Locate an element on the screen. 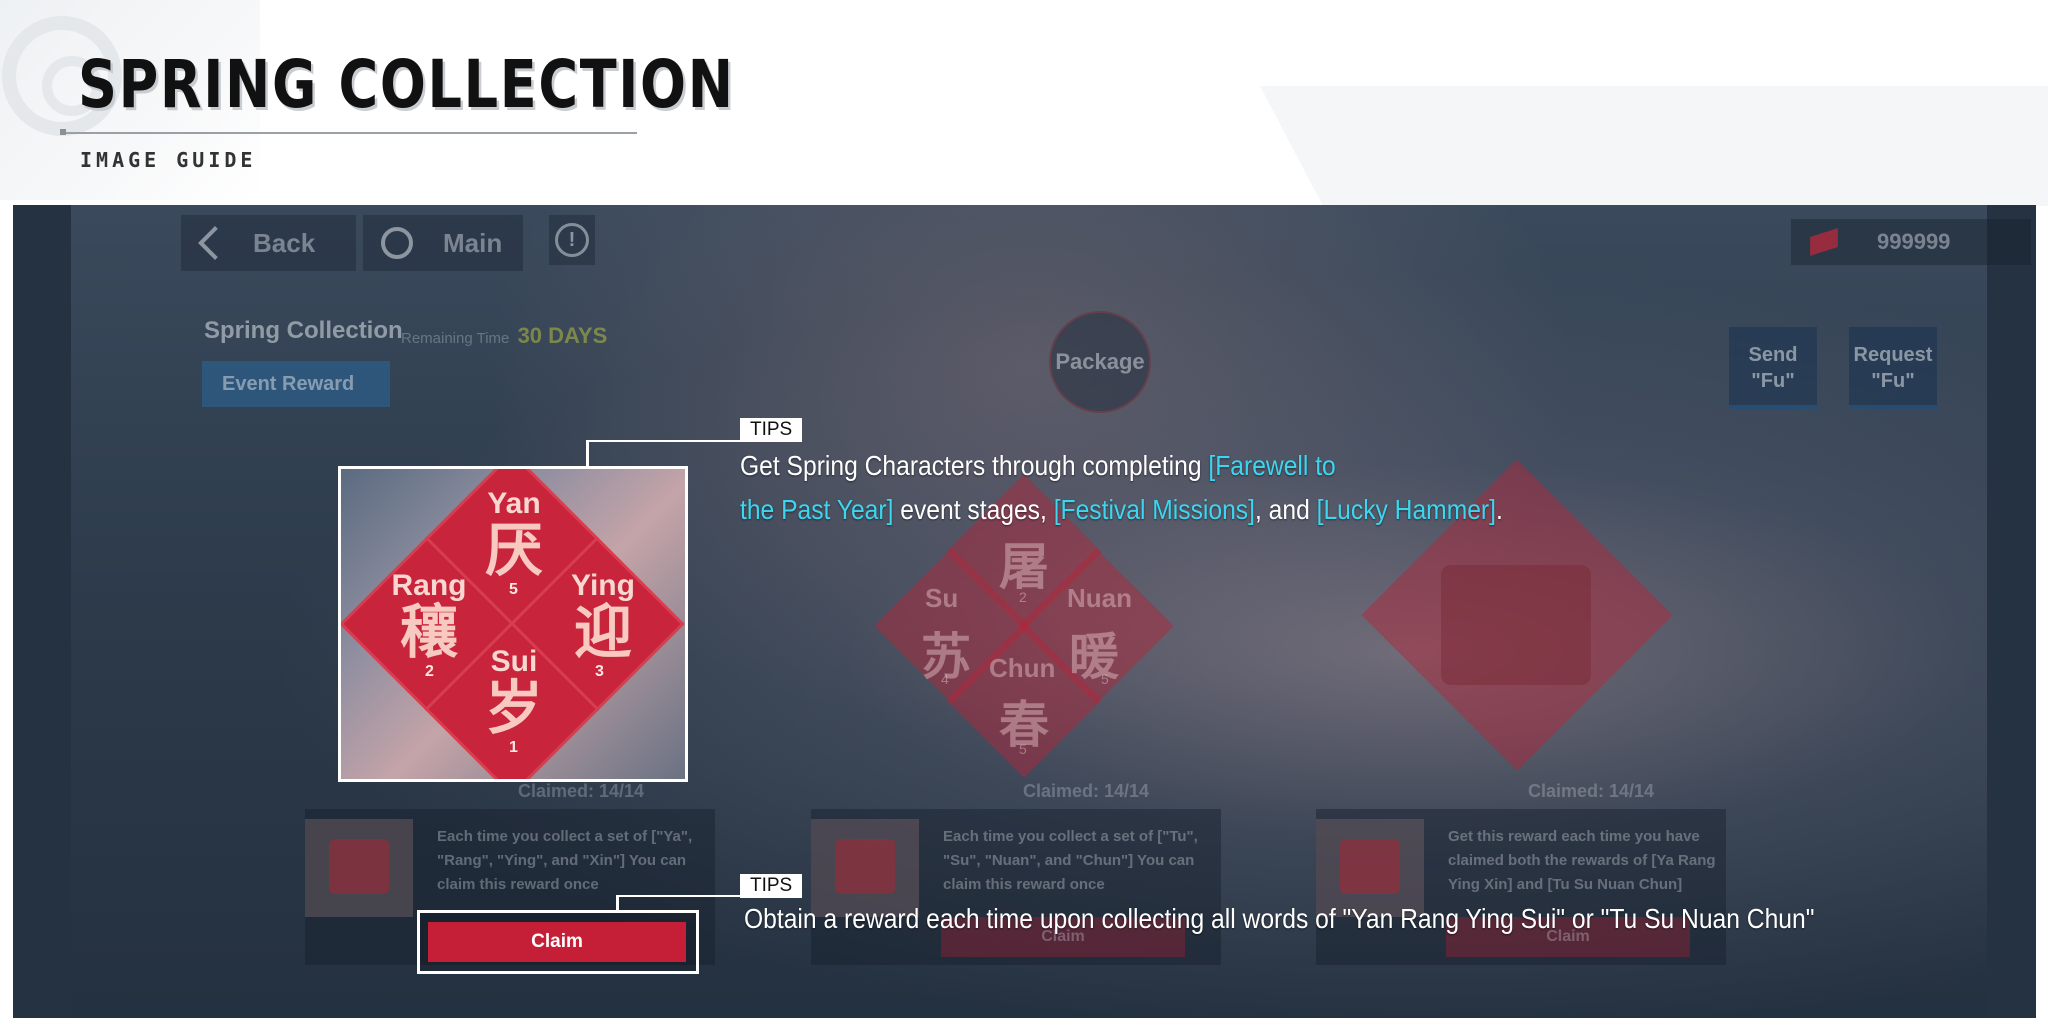  tip-highlight: [Lucky Hammer] is located at coordinates (1406, 509).